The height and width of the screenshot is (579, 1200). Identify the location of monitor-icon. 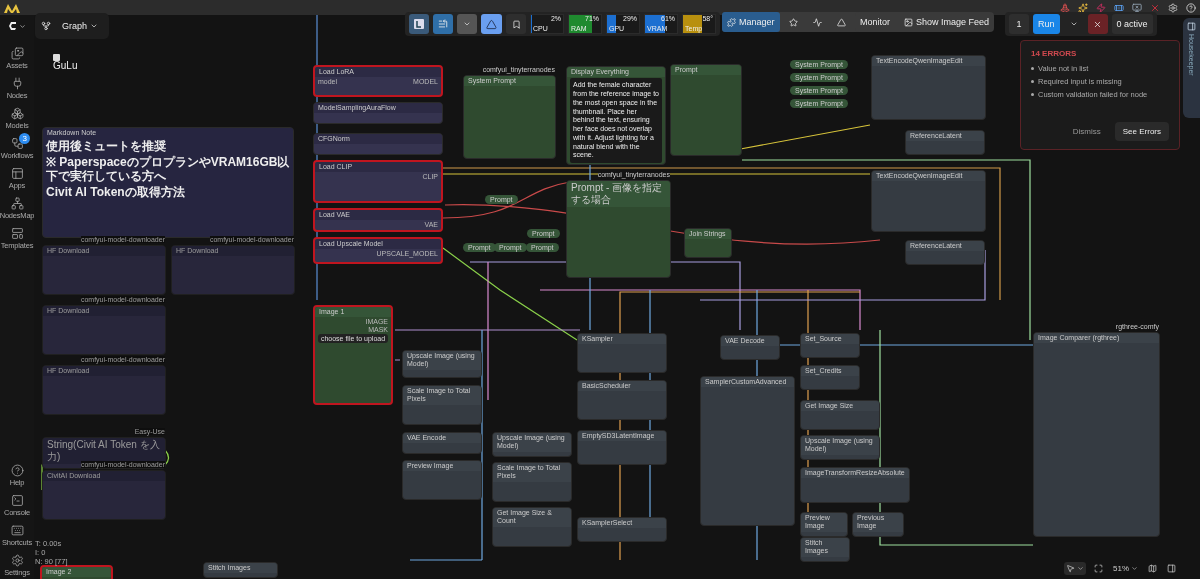
(1137, 7).